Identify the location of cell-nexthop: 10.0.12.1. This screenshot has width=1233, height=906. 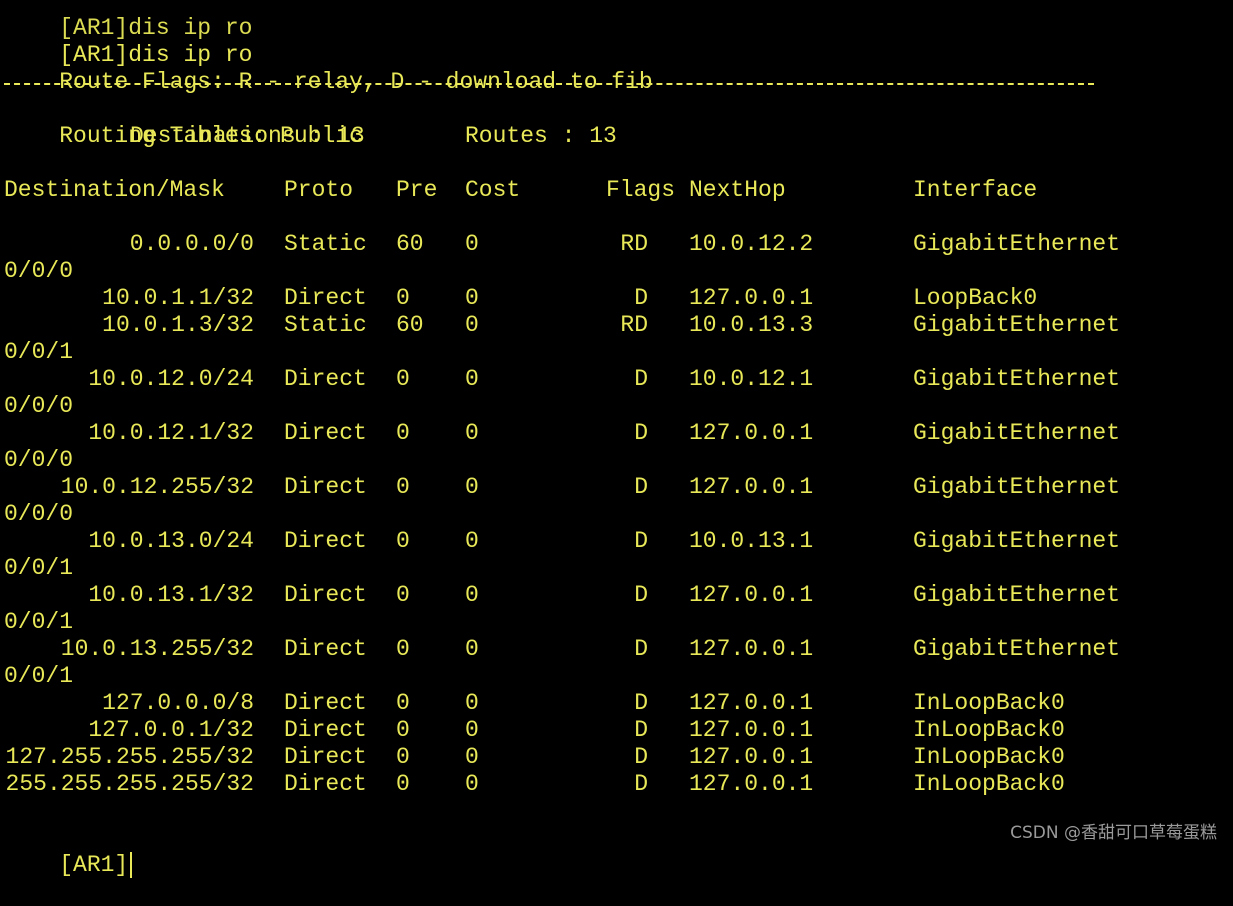
(751, 379).